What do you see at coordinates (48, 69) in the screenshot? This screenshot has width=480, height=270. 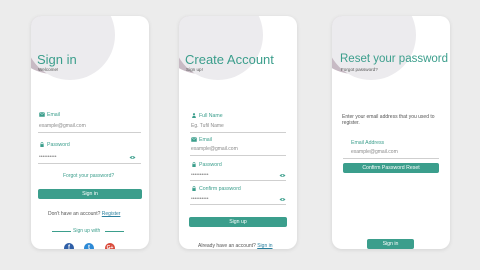 I see `page-subtitle: Welcome!` at bounding box center [48, 69].